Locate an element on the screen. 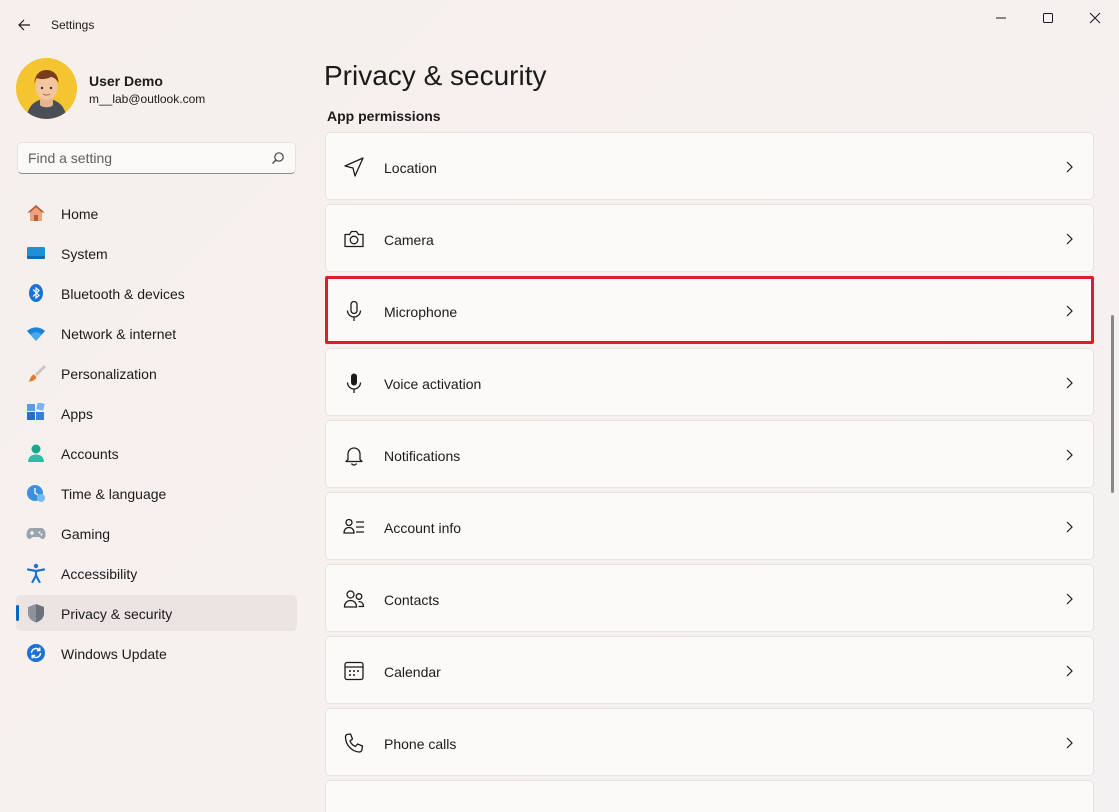 This screenshot has width=1119, height=812. home-icon is located at coordinates (36, 213).